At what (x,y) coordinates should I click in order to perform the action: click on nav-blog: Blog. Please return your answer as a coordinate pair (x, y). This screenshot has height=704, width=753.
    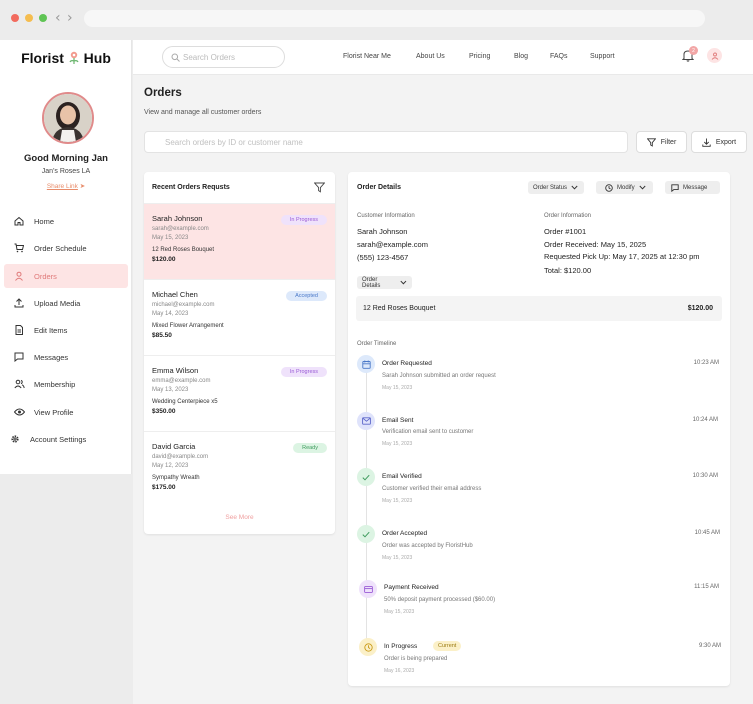
    Looking at the image, I should click on (521, 56).